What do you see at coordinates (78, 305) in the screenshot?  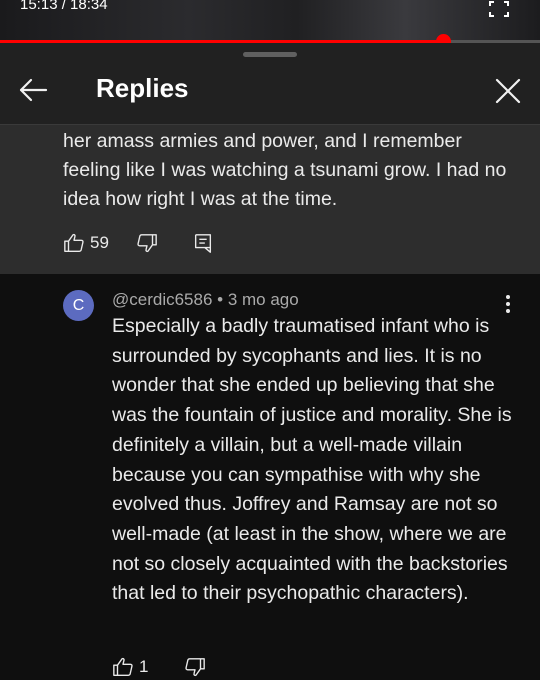 I see `avatar: C` at bounding box center [78, 305].